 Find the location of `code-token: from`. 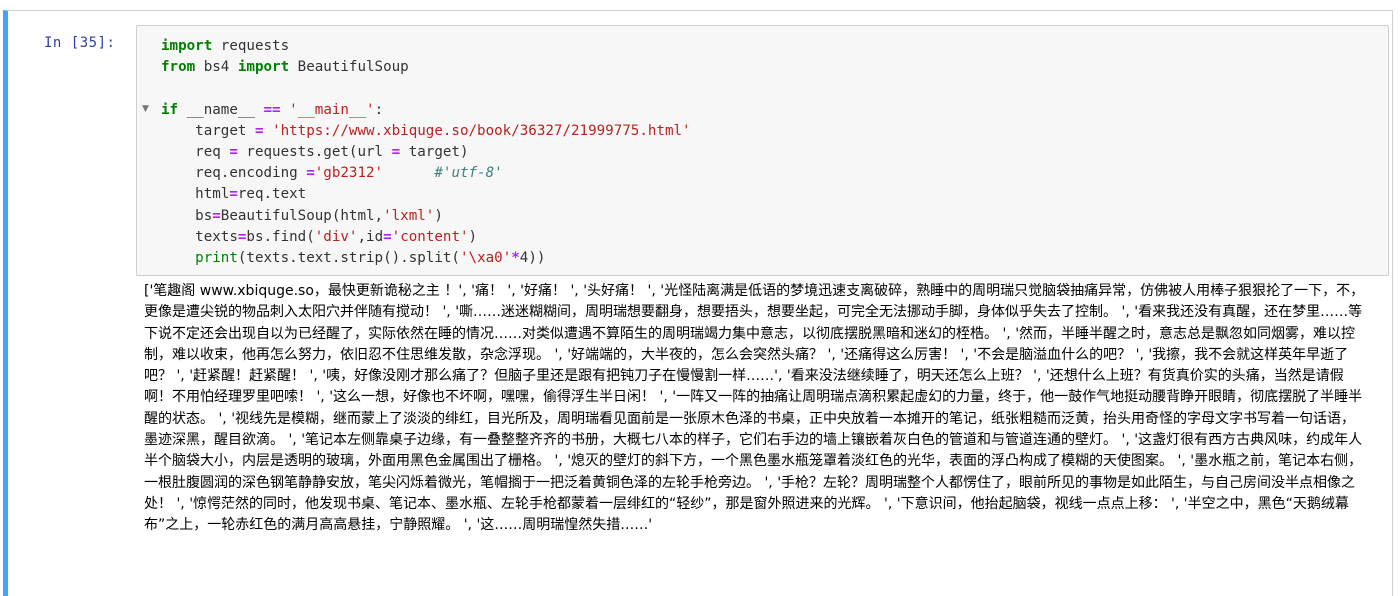

code-token: from is located at coordinates (178, 67).